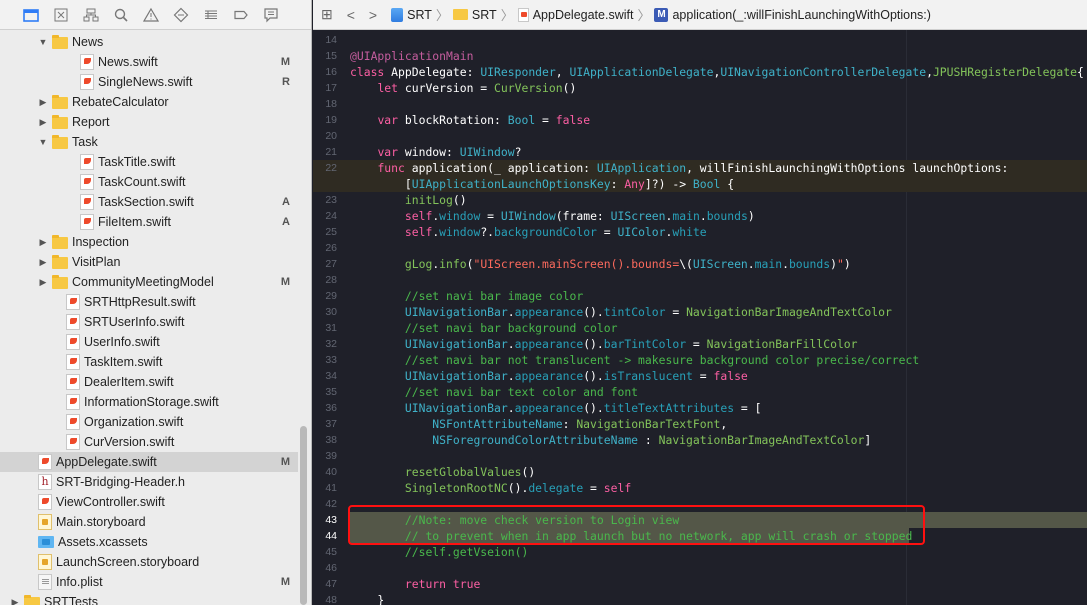 The width and height of the screenshot is (1087, 605). What do you see at coordinates (700, 552) in the screenshot?
I see `code-line: 45 //self.getVseion()` at bounding box center [700, 552].